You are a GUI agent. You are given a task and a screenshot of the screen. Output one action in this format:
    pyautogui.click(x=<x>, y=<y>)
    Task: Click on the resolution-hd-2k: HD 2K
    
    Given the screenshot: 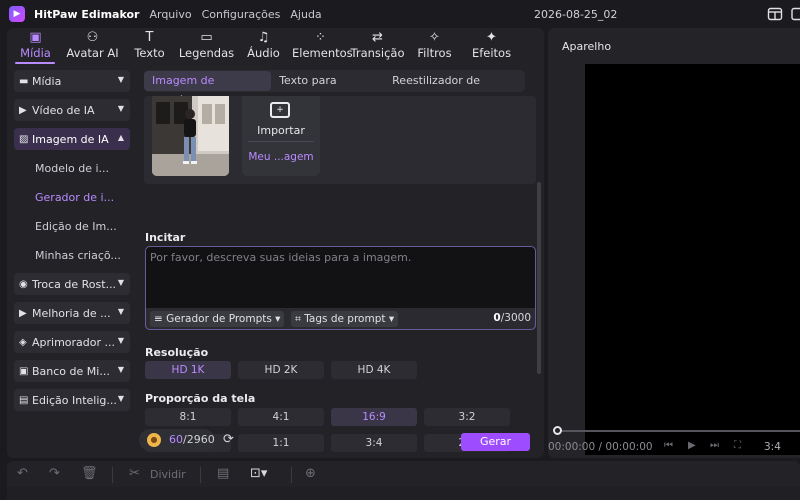 What is the action you would take?
    pyautogui.click(x=281, y=370)
    